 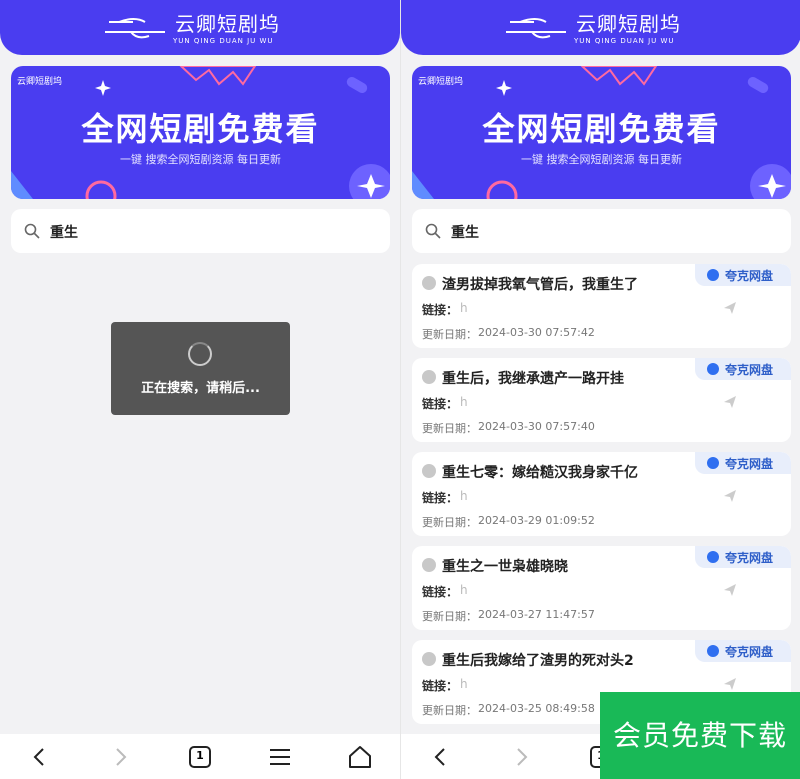 I want to click on home-icon, so click(x=360, y=757).